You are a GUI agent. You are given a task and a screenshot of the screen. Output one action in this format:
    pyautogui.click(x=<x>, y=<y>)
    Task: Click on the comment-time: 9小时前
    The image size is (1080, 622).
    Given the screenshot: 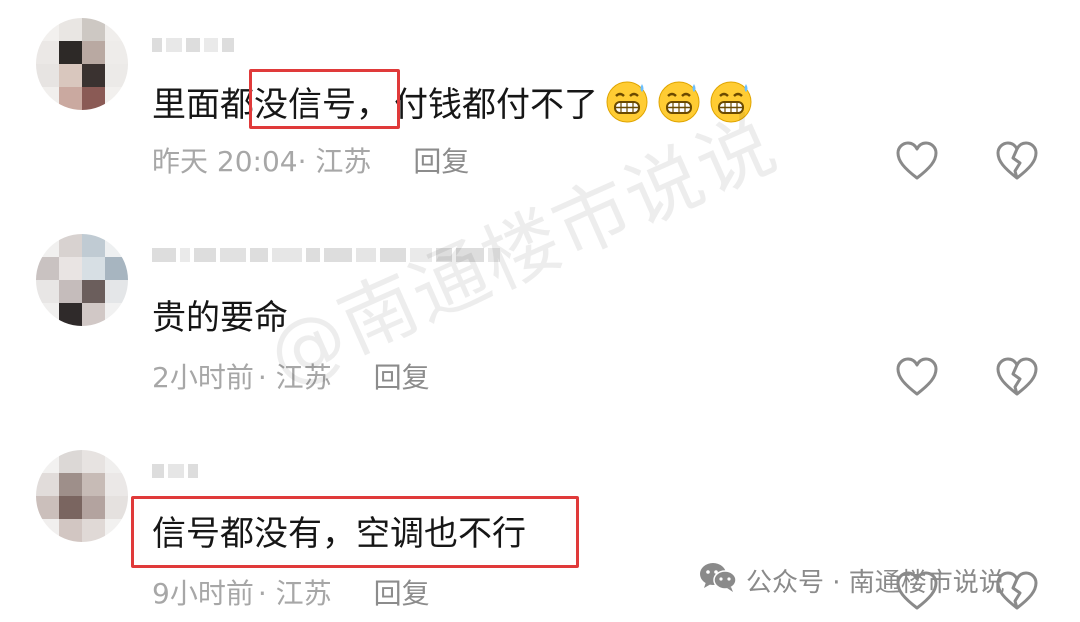 What is the action you would take?
    pyautogui.click(x=203, y=593)
    